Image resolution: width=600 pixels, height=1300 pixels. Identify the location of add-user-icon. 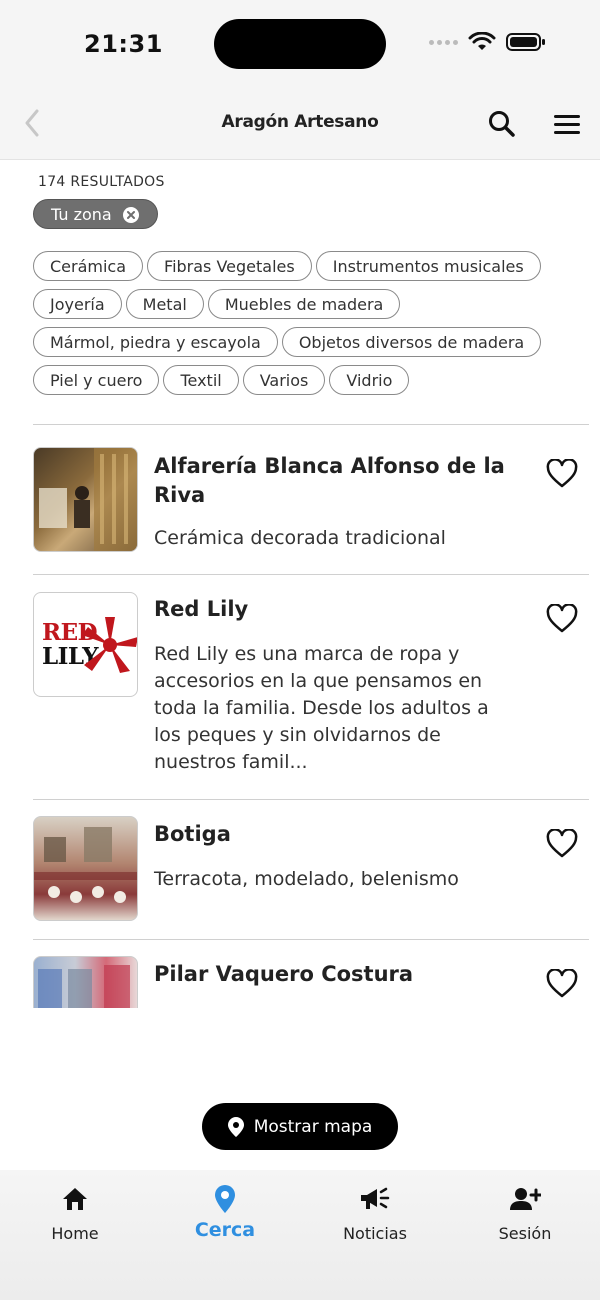
(525, 1199).